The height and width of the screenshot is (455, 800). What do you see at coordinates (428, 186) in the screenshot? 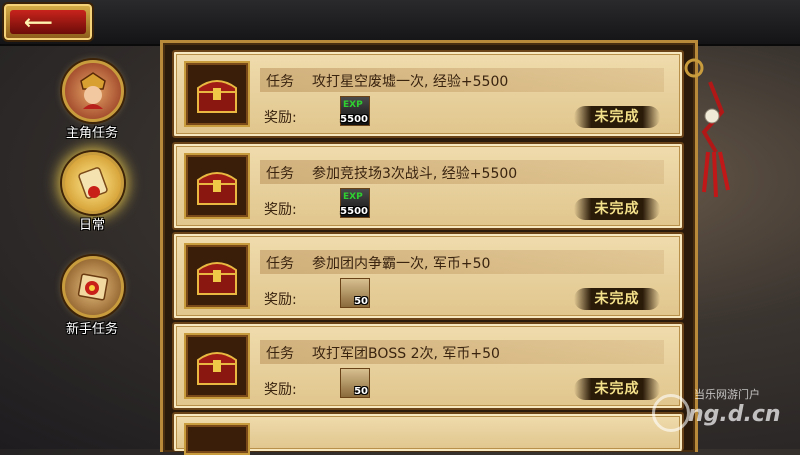
I see `task-card: 任务 参加竞技场3次战斗, 经验+5500 奖励: EXP 5500 未完成` at bounding box center [428, 186].